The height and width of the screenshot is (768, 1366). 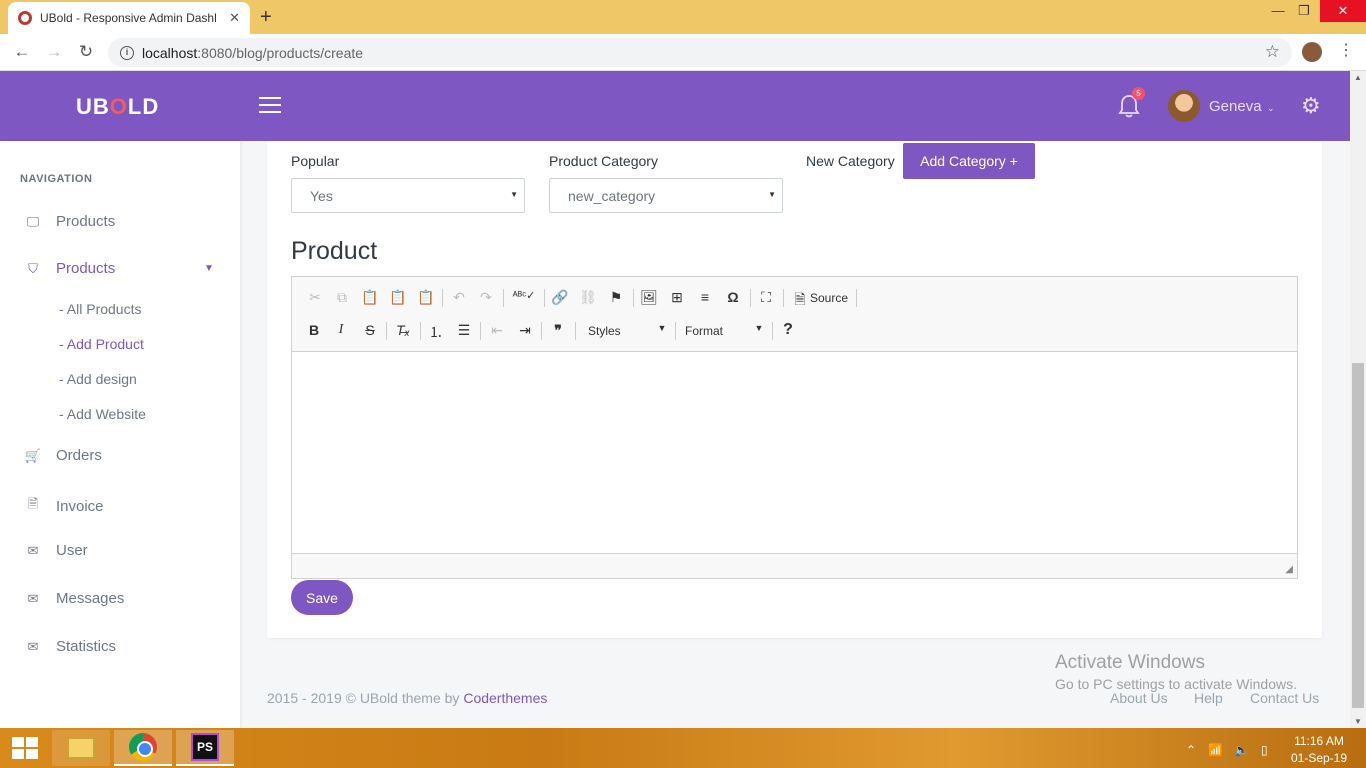 I want to click on horizontal-rule-icon: ≡, so click(x=705, y=297).